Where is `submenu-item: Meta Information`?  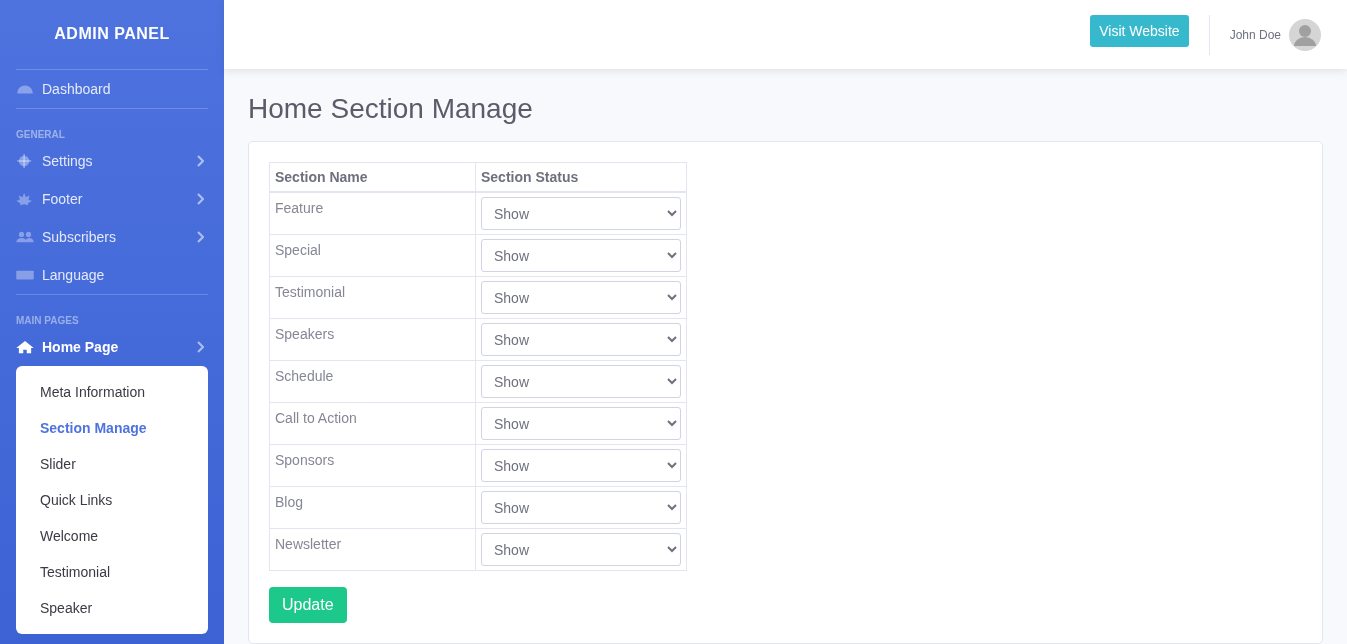 submenu-item: Meta Information is located at coordinates (112, 392).